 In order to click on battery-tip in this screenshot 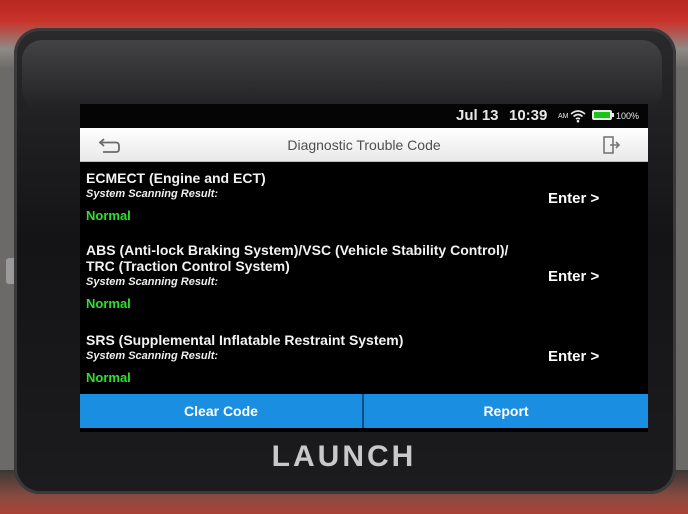, I will do `click(613, 115)`.